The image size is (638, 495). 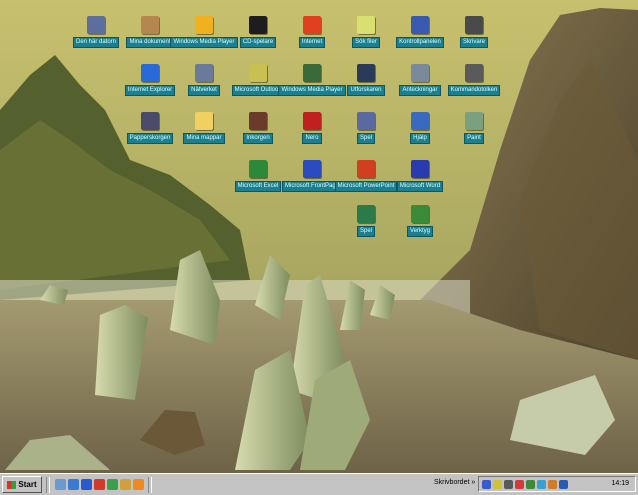 What do you see at coordinates (96, 42) in the screenshot?
I see `desktop-shortcut-label: Den här datorn` at bounding box center [96, 42].